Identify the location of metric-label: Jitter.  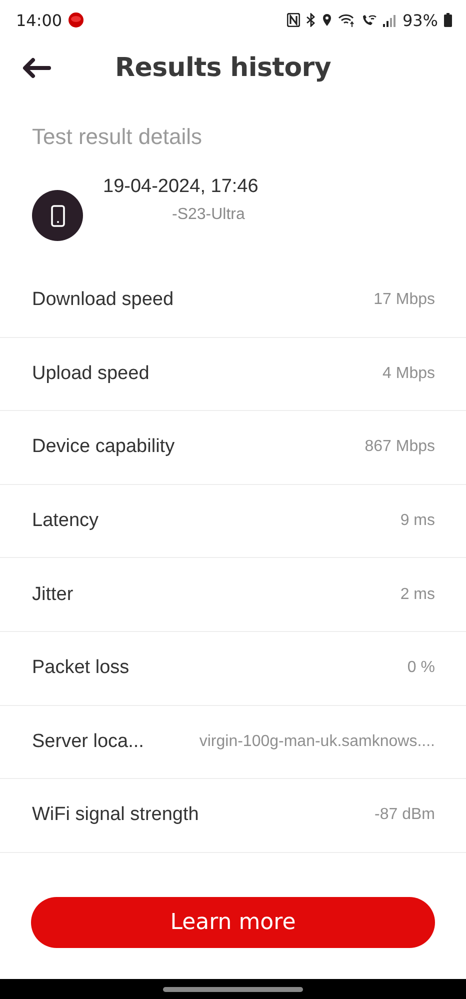
(53, 595).